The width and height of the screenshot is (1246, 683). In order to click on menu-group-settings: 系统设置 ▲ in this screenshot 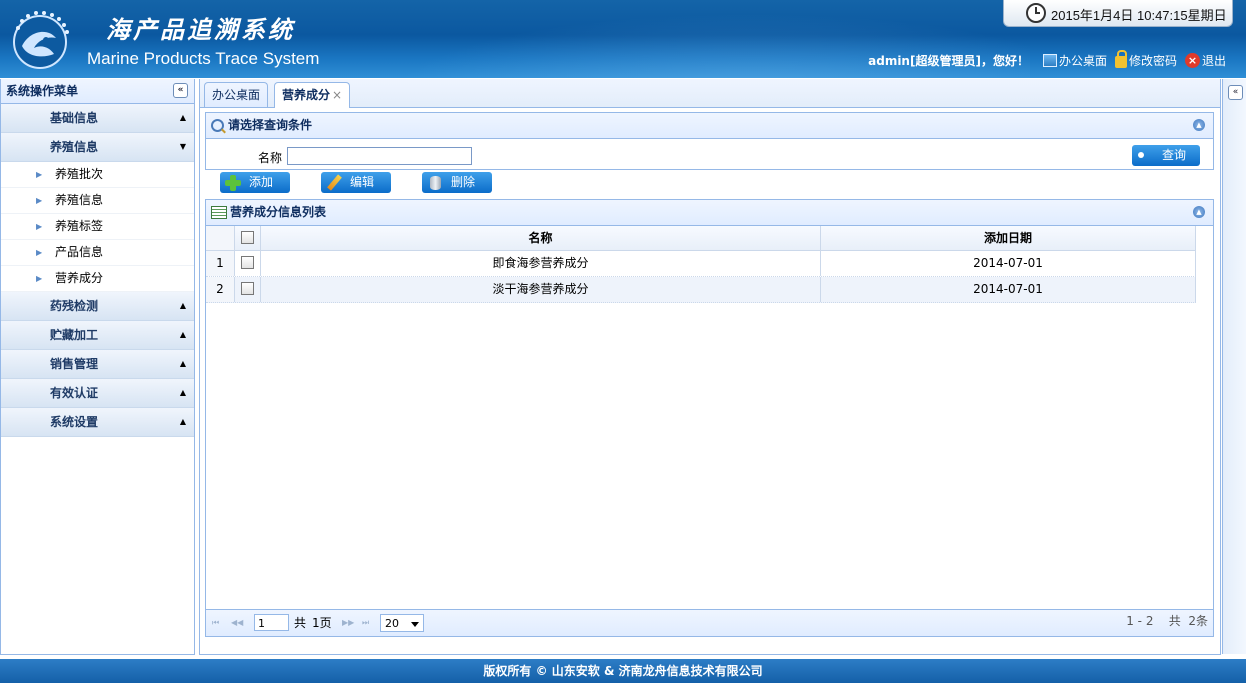, I will do `click(97, 422)`.